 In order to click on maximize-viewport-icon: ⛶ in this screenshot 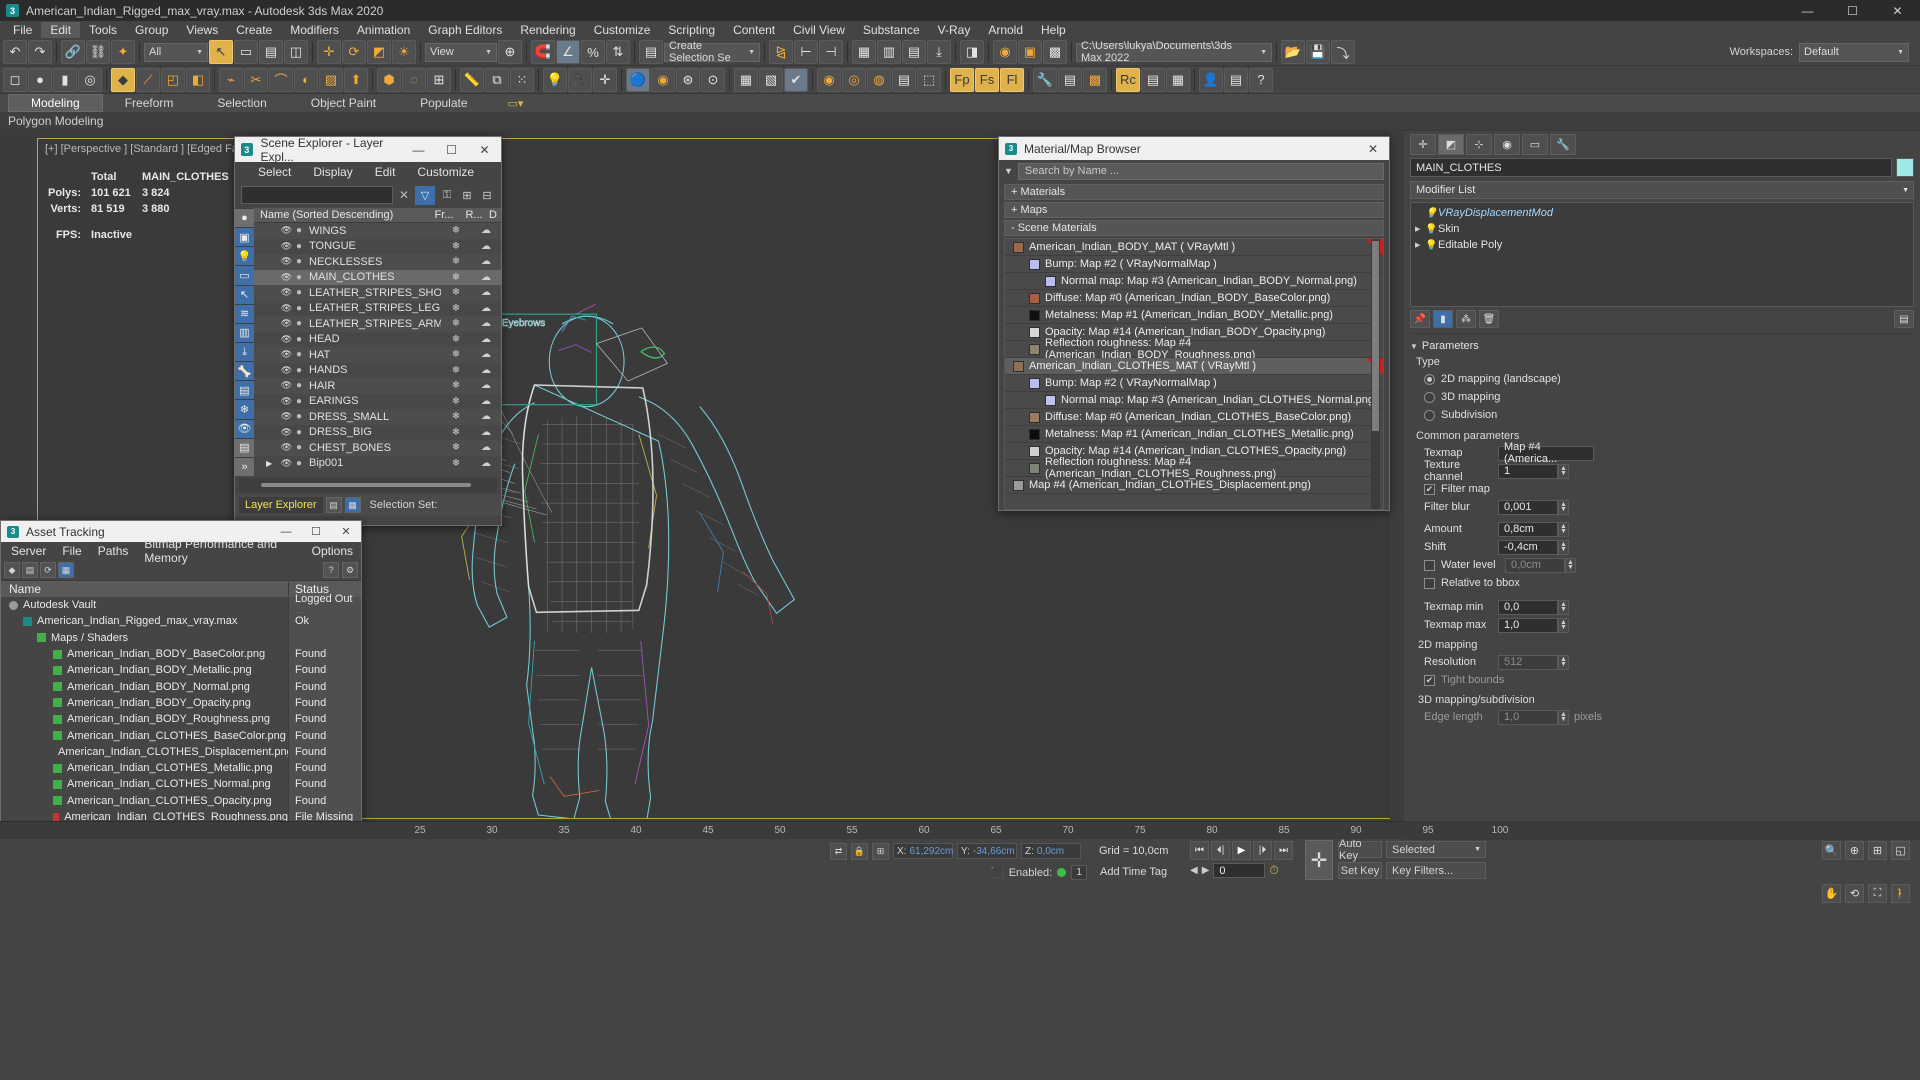, I will do `click(1877, 893)`.